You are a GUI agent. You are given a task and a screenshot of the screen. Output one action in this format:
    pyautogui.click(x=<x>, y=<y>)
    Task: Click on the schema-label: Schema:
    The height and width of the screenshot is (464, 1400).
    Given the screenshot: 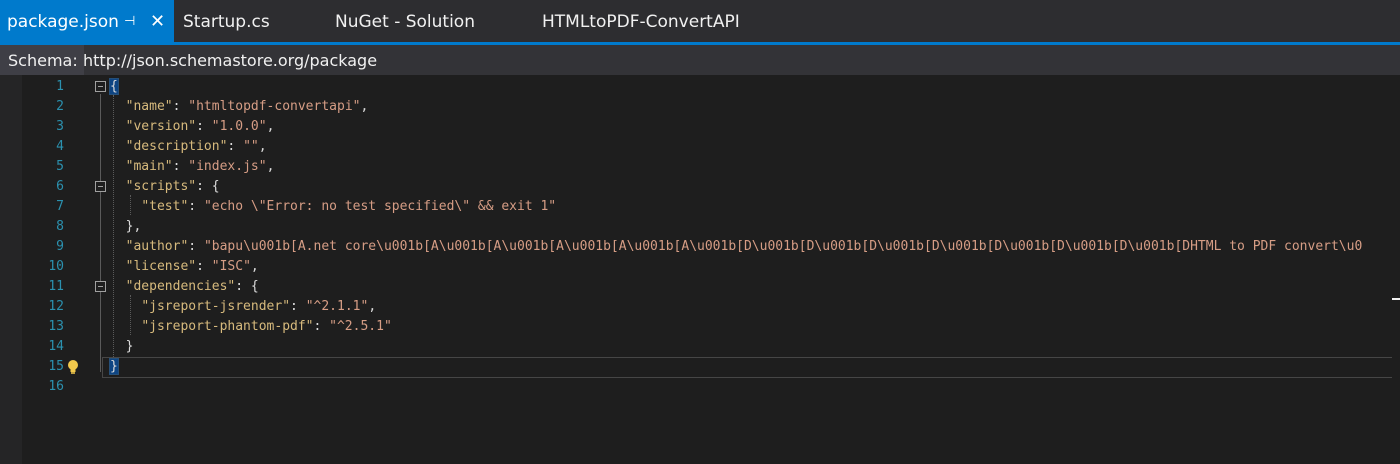 What is the action you would take?
    pyautogui.click(x=42, y=60)
    